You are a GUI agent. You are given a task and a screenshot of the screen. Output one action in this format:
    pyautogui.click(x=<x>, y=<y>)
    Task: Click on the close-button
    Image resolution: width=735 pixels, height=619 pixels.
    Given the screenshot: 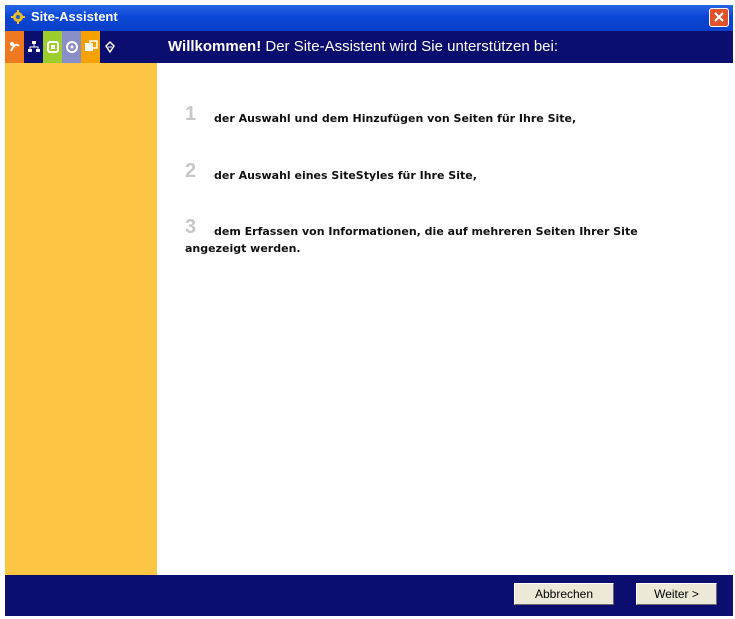 What is the action you would take?
    pyautogui.click(x=719, y=17)
    